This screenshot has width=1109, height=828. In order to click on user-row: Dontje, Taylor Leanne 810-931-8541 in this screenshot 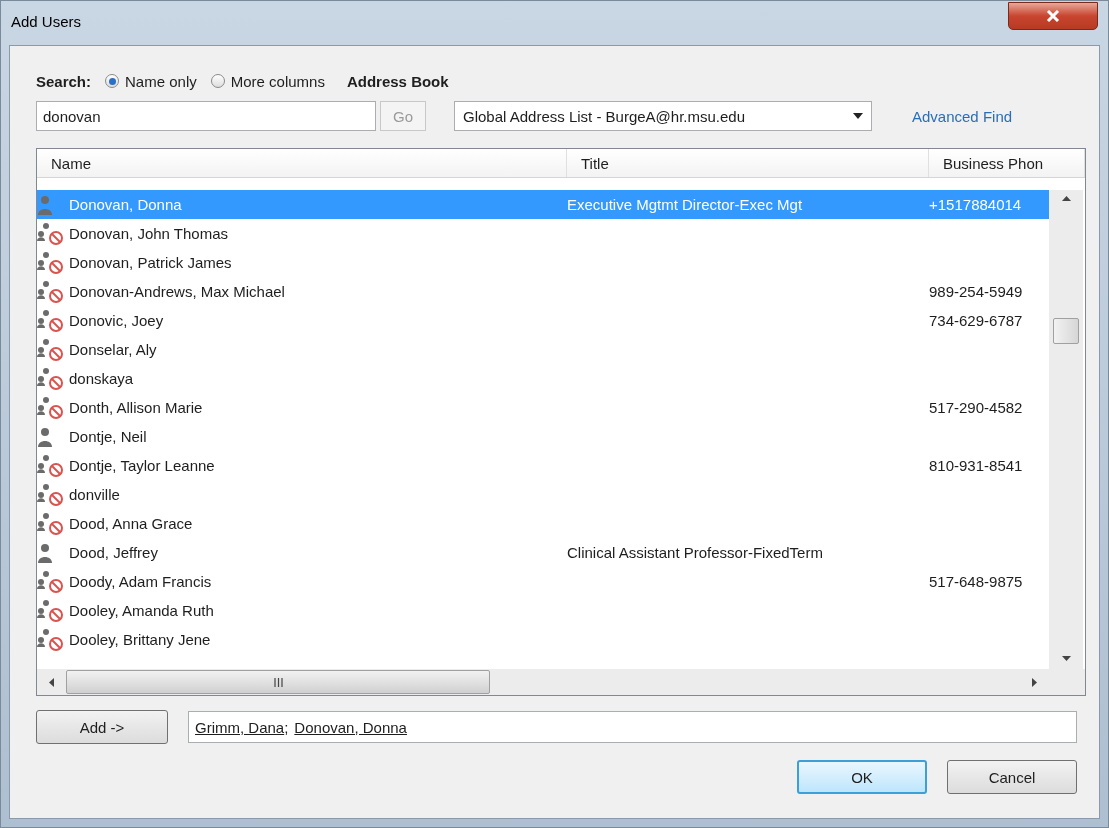, I will do `click(543, 465)`.